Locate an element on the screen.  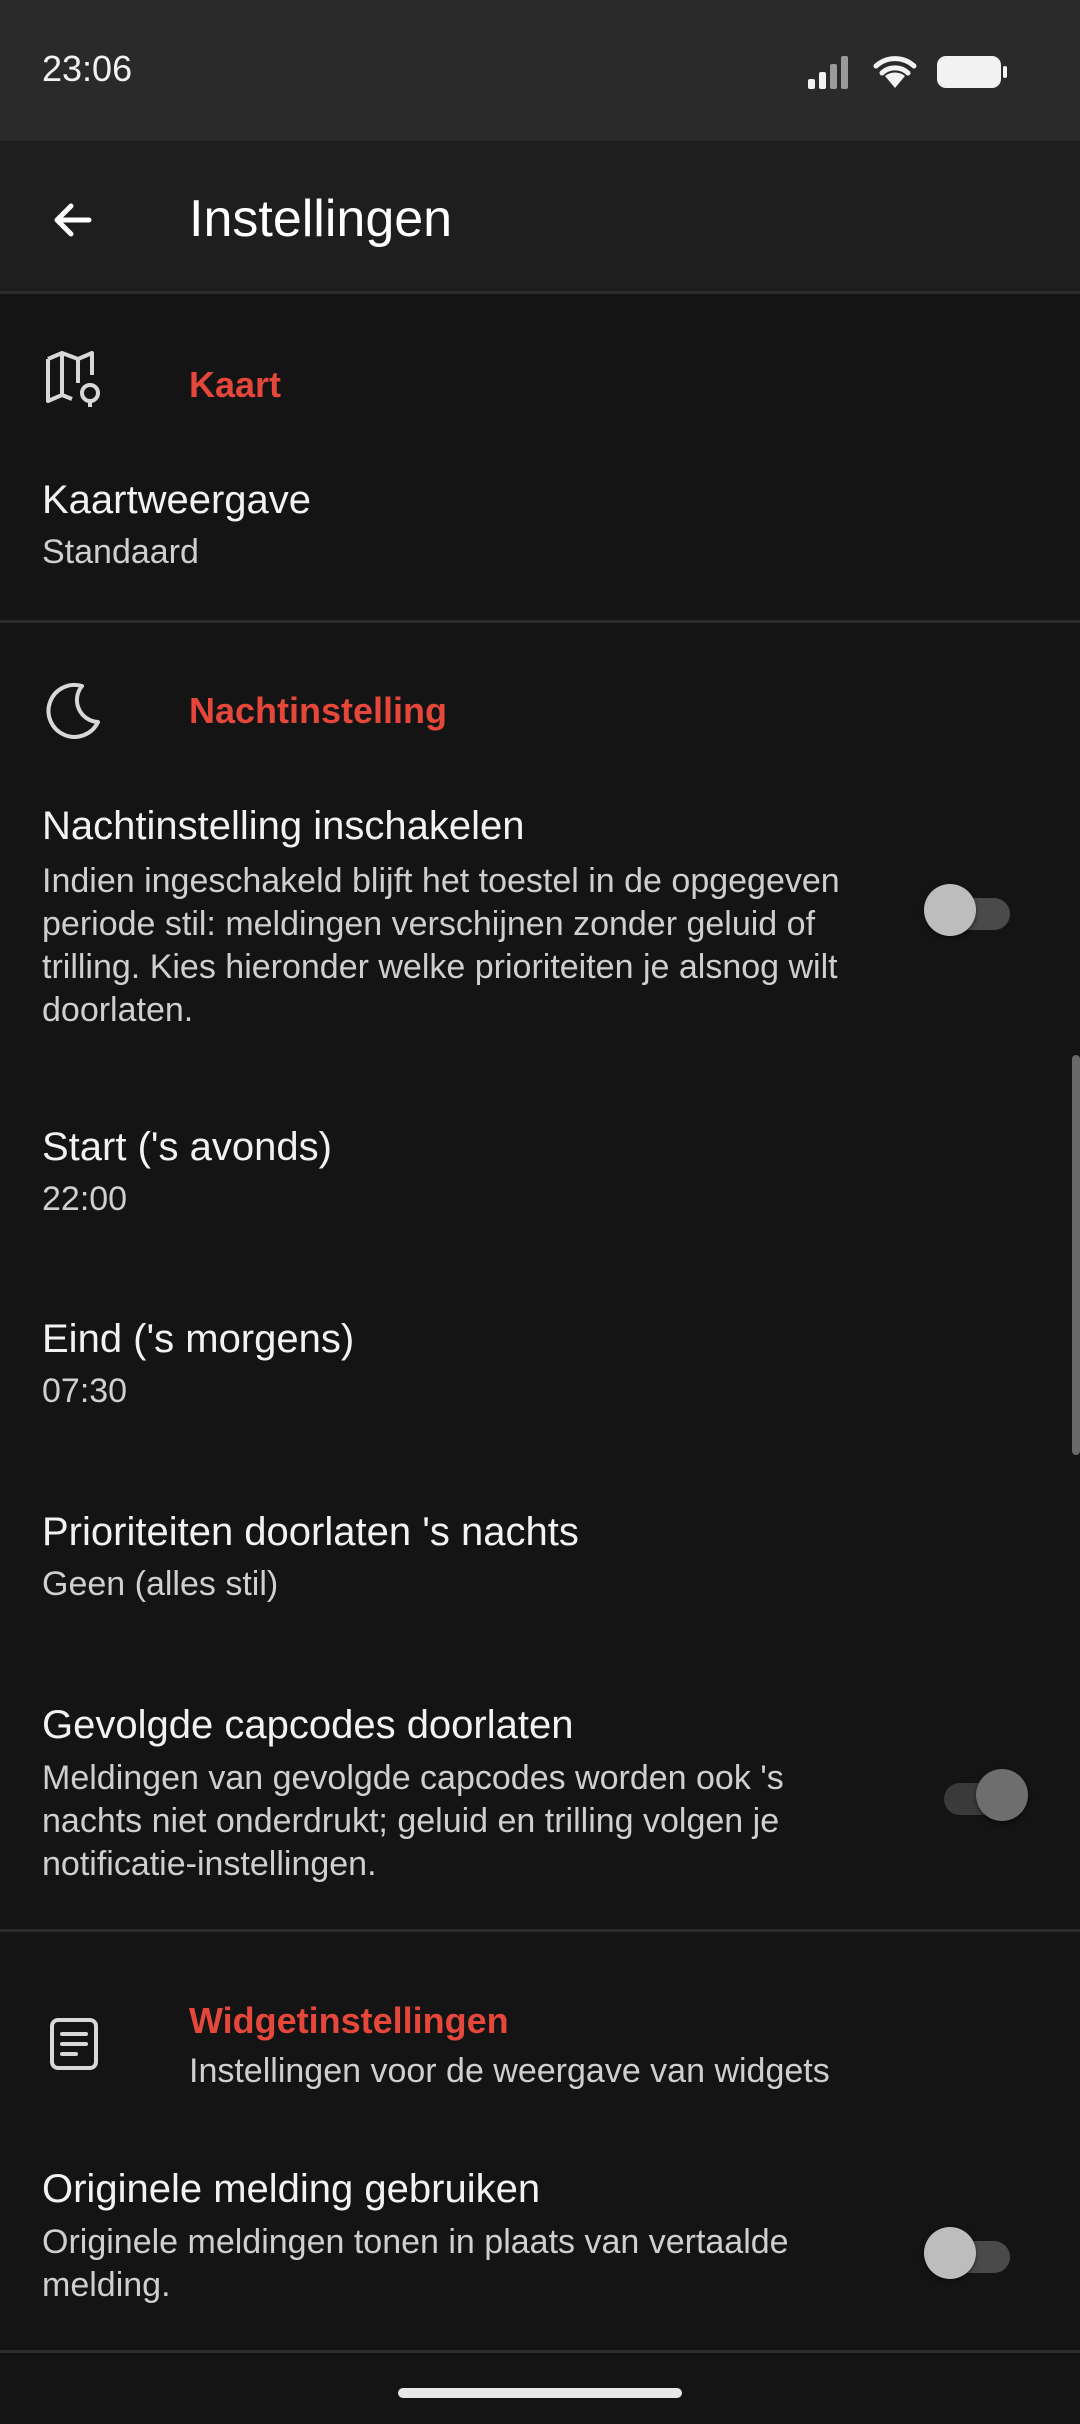
setting-title: Prioriteiten doorlaten 's nachts is located at coordinates (310, 1532).